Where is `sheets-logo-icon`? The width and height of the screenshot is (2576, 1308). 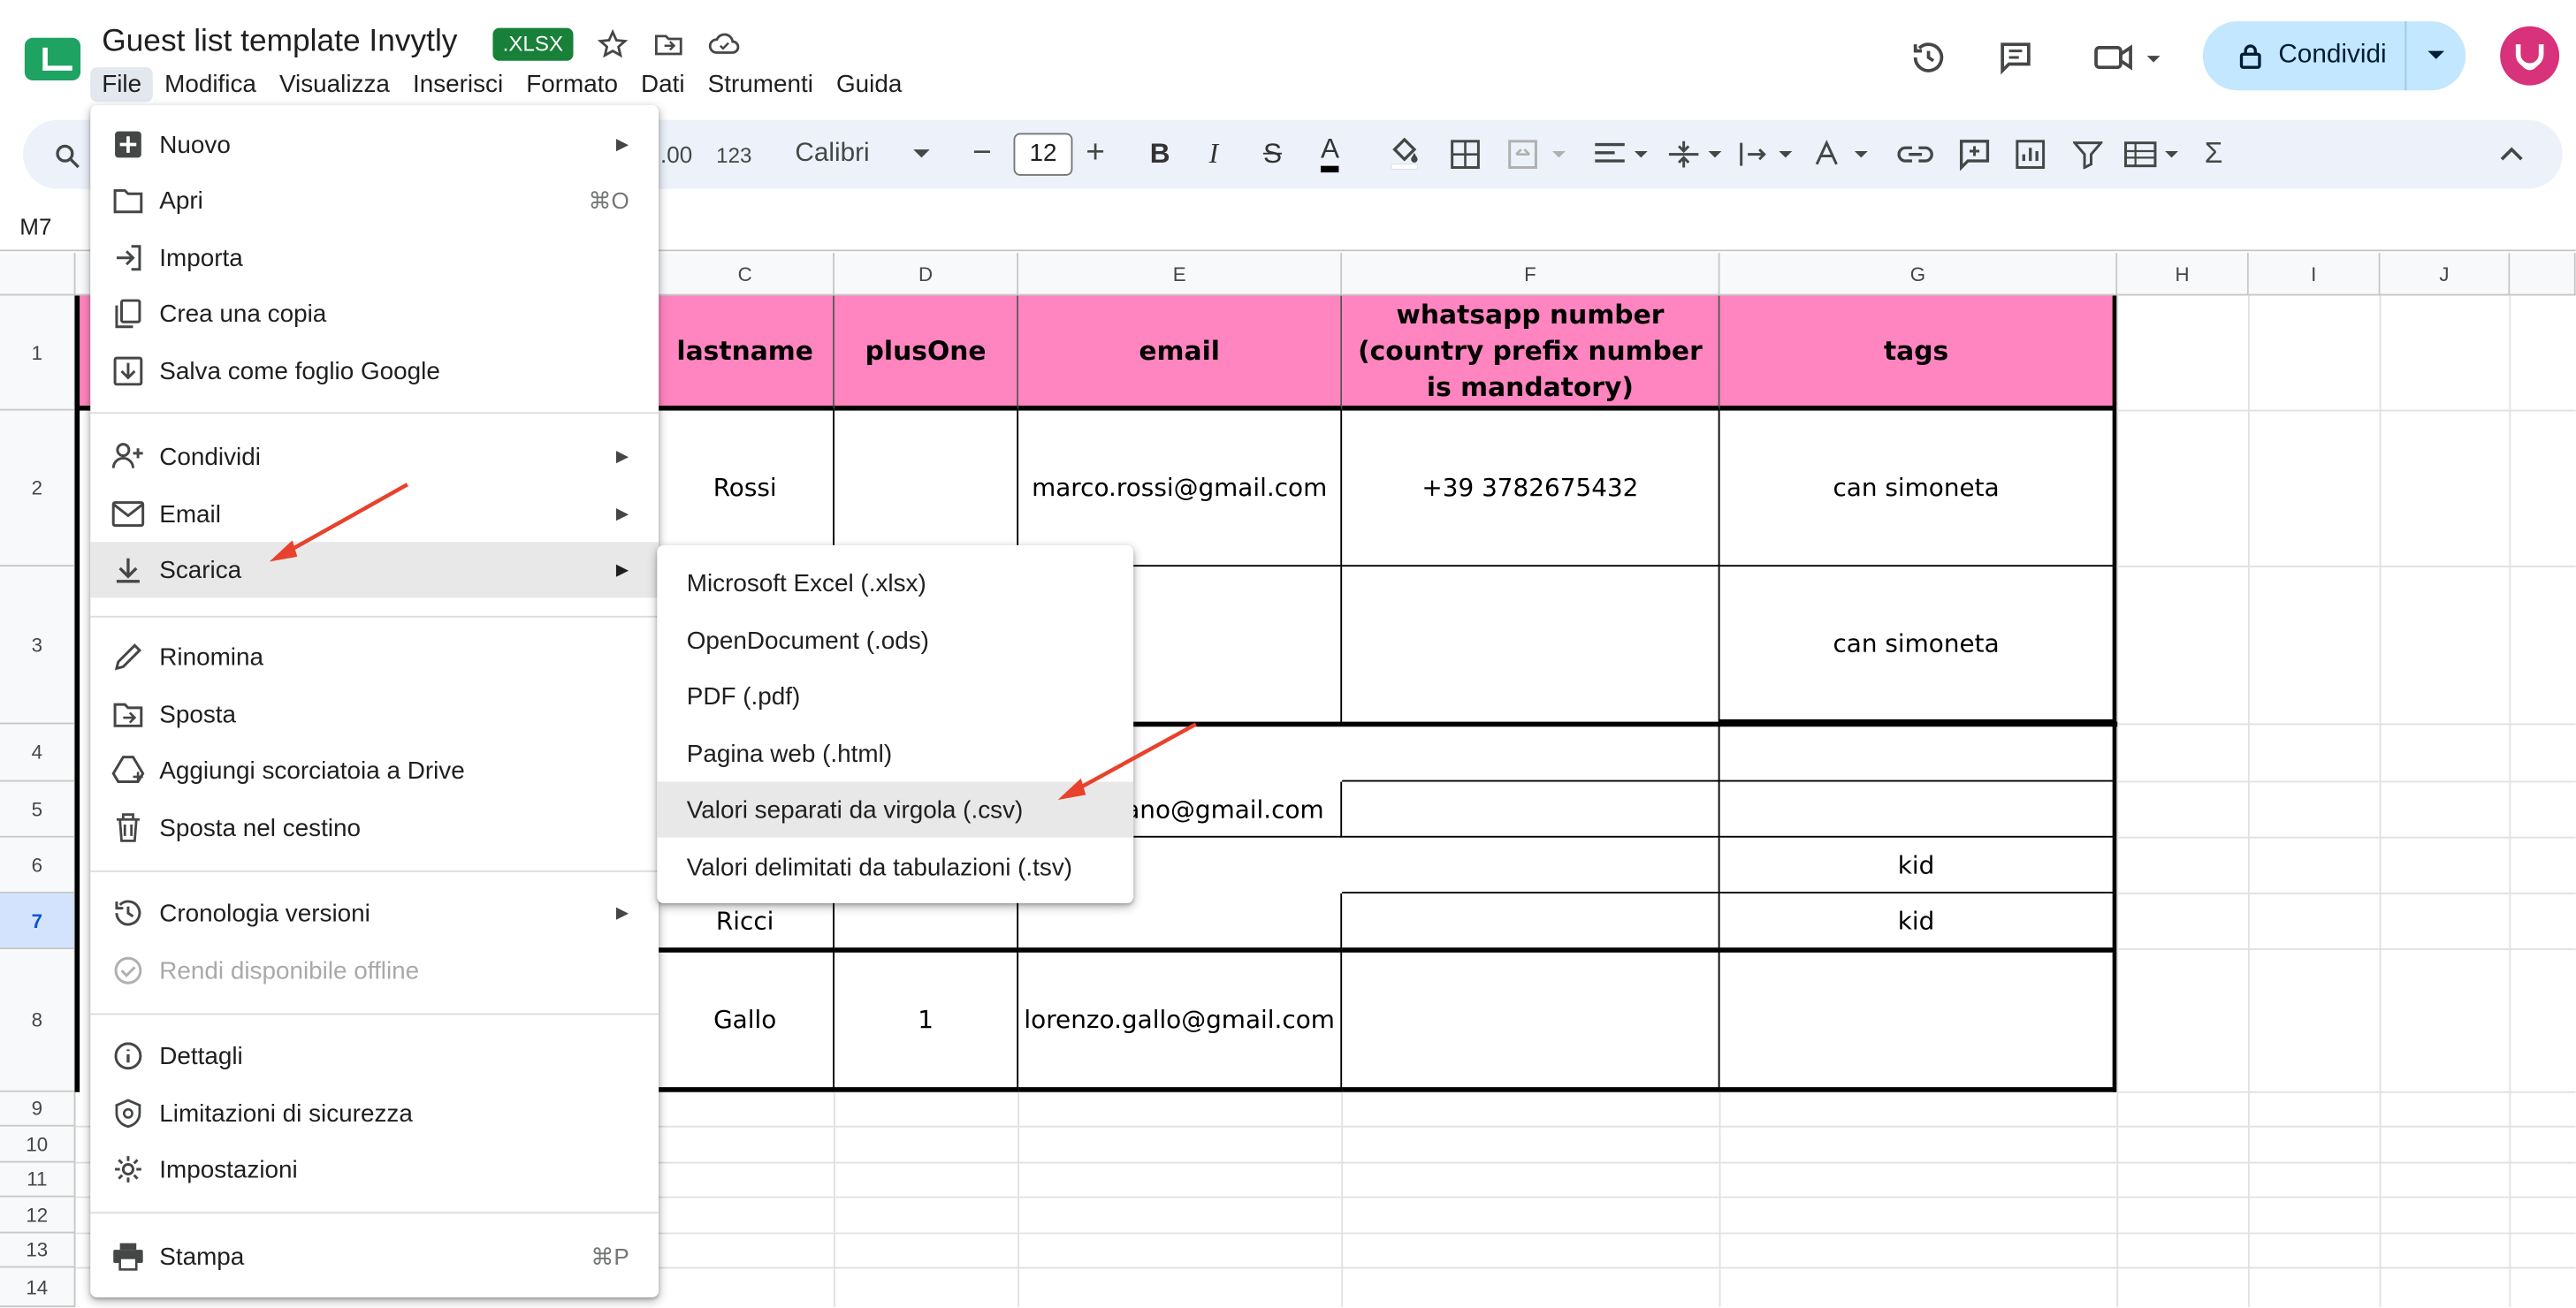
sheets-logo-icon is located at coordinates (52, 59).